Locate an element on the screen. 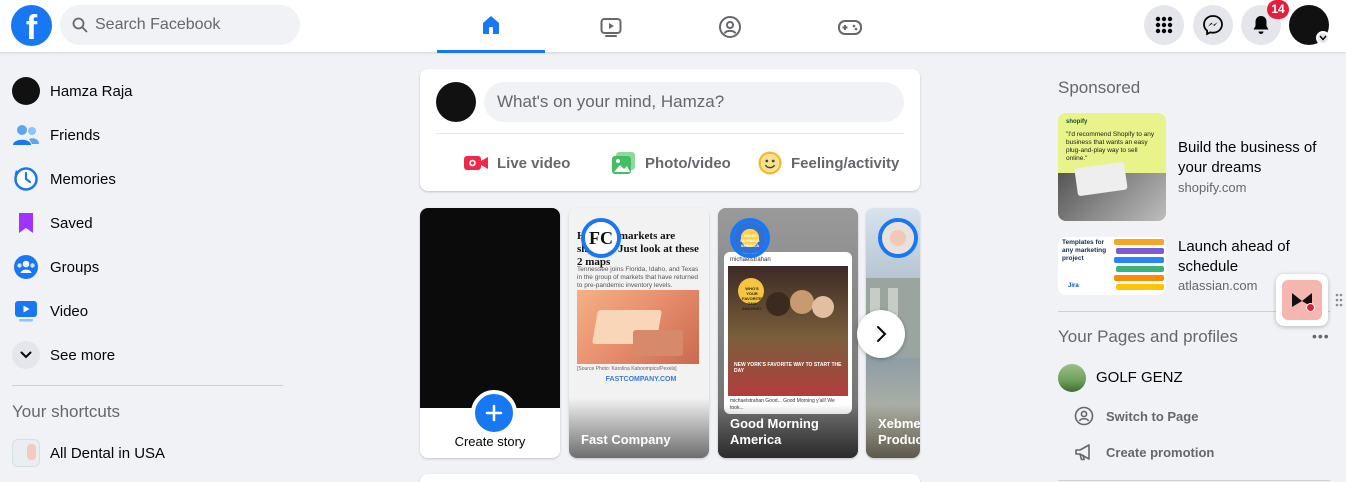 The width and height of the screenshot is (1346, 482). tab-home is located at coordinates (491, 26).